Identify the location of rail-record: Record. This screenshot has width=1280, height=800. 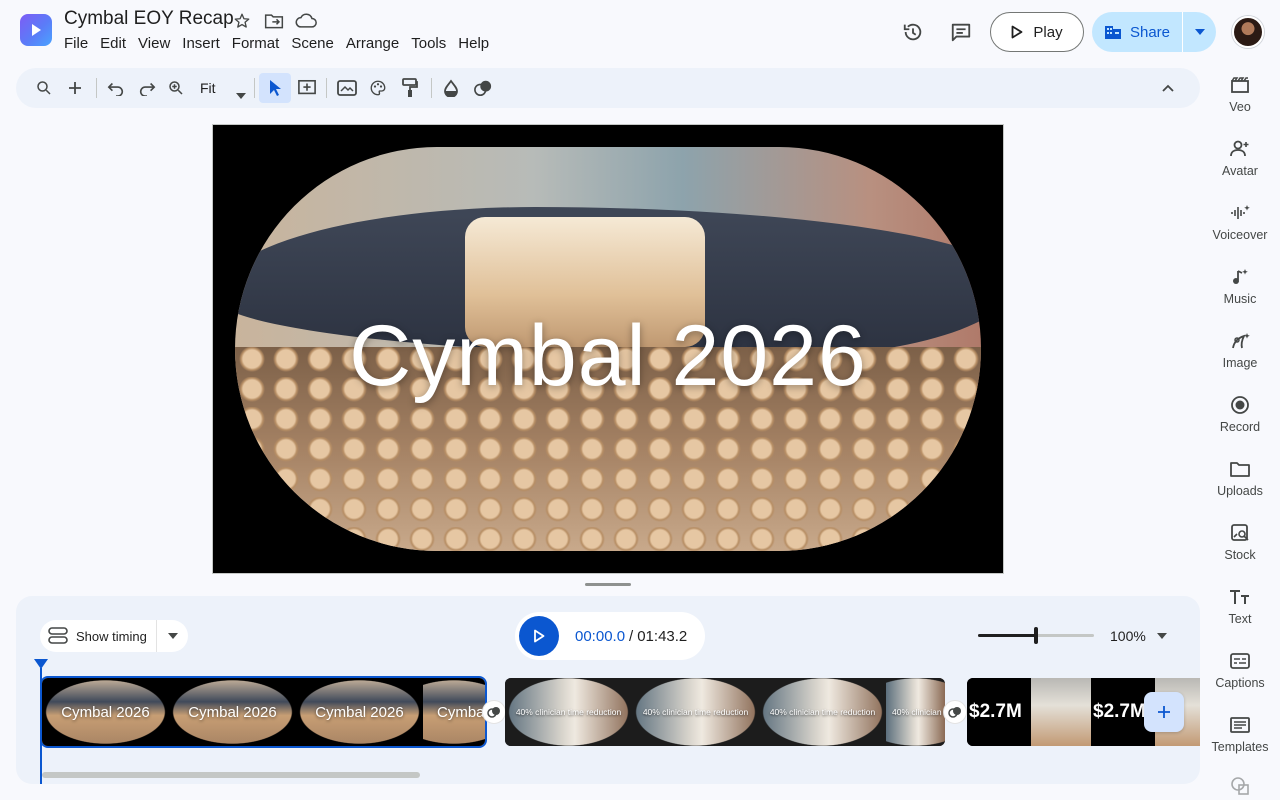
(1240, 422).